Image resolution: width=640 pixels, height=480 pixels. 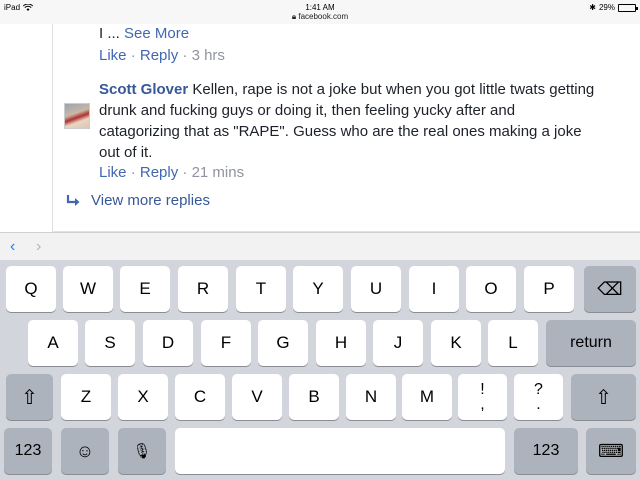 What do you see at coordinates (482, 404) in the screenshot?
I see `key-label-bottom: ,` at bounding box center [482, 404].